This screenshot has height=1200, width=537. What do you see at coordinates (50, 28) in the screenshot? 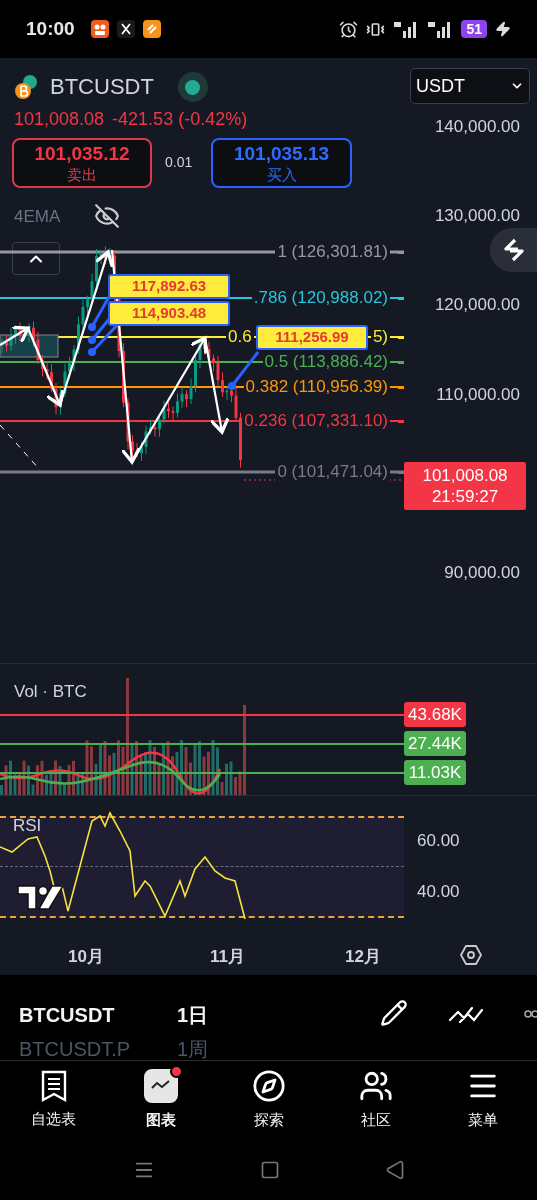
I see `clock-time: 10:00` at bounding box center [50, 28].